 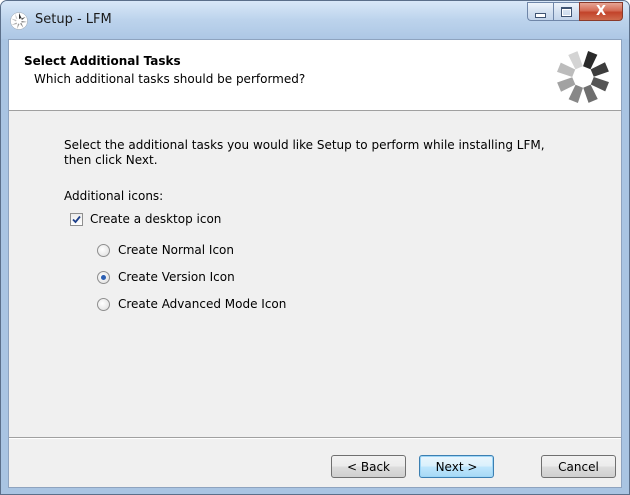 I want to click on caption-buttons: X, so click(x=575, y=12).